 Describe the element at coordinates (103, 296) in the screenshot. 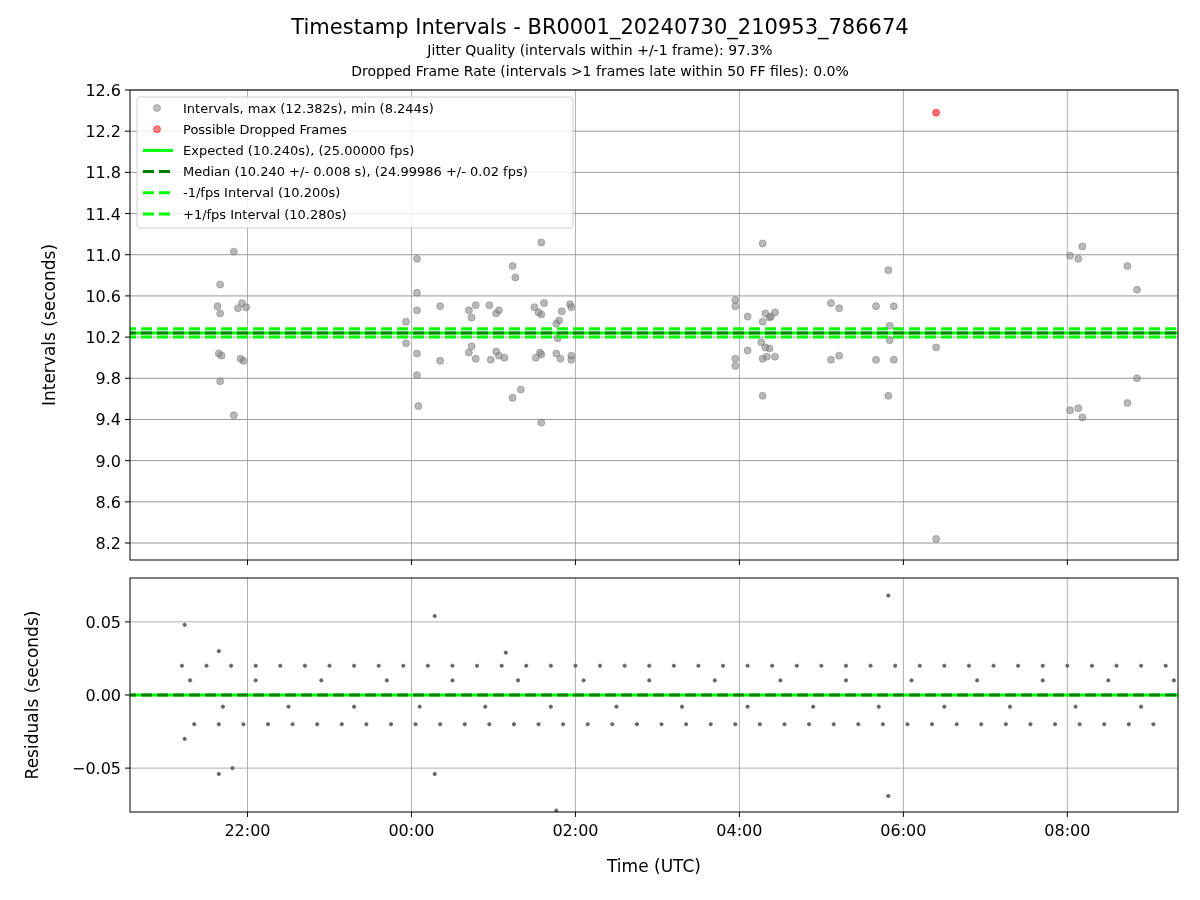

I see `axis-tick-label: 10.6` at that location.